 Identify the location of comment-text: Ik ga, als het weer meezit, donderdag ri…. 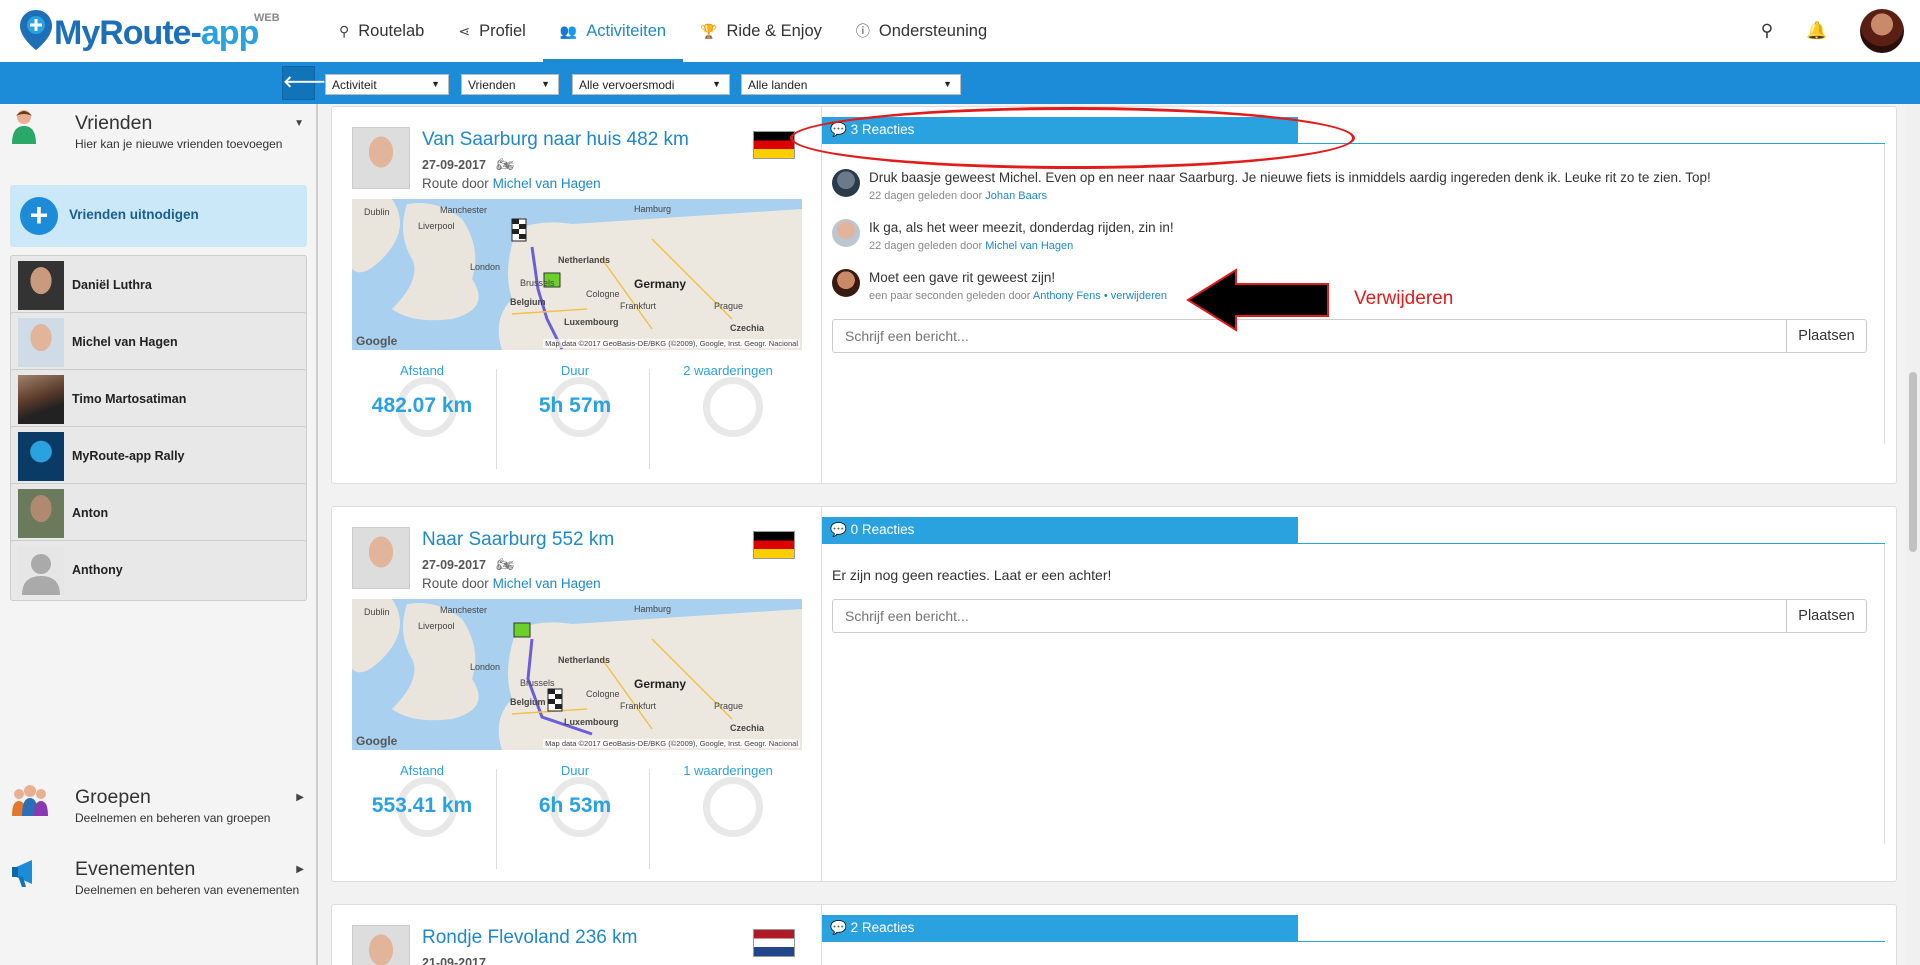
(1021, 227).